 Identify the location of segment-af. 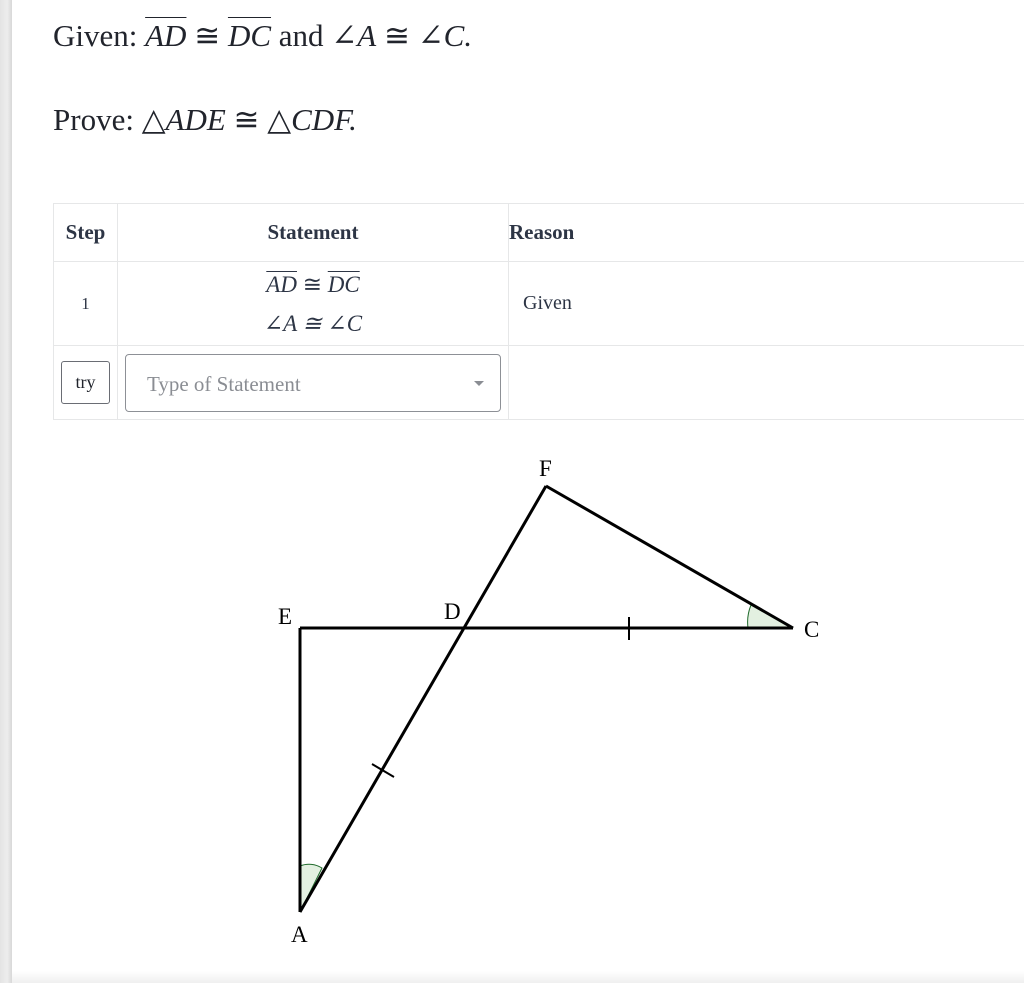
(423, 699).